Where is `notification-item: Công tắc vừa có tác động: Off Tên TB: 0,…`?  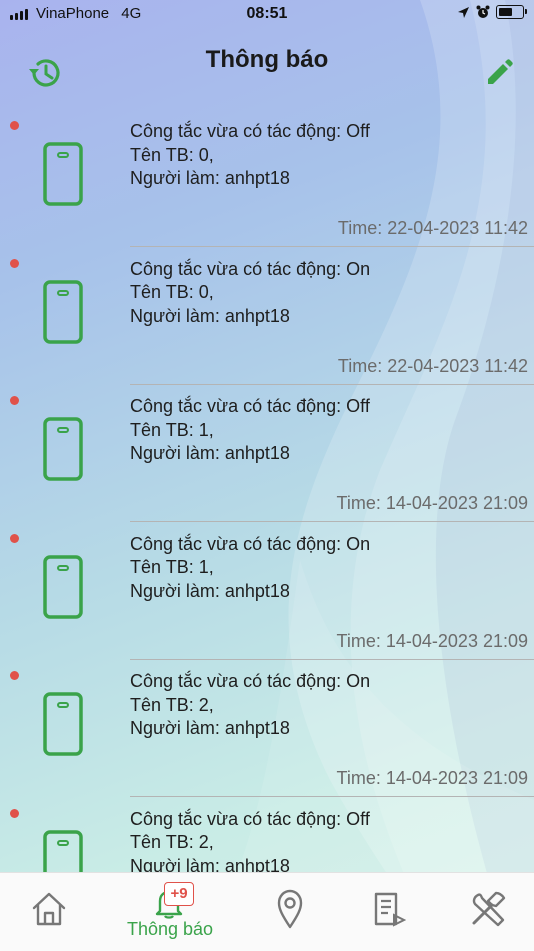 notification-item: Công tắc vừa có tác động: Off Tên TB: 0,… is located at coordinates (267, 181).